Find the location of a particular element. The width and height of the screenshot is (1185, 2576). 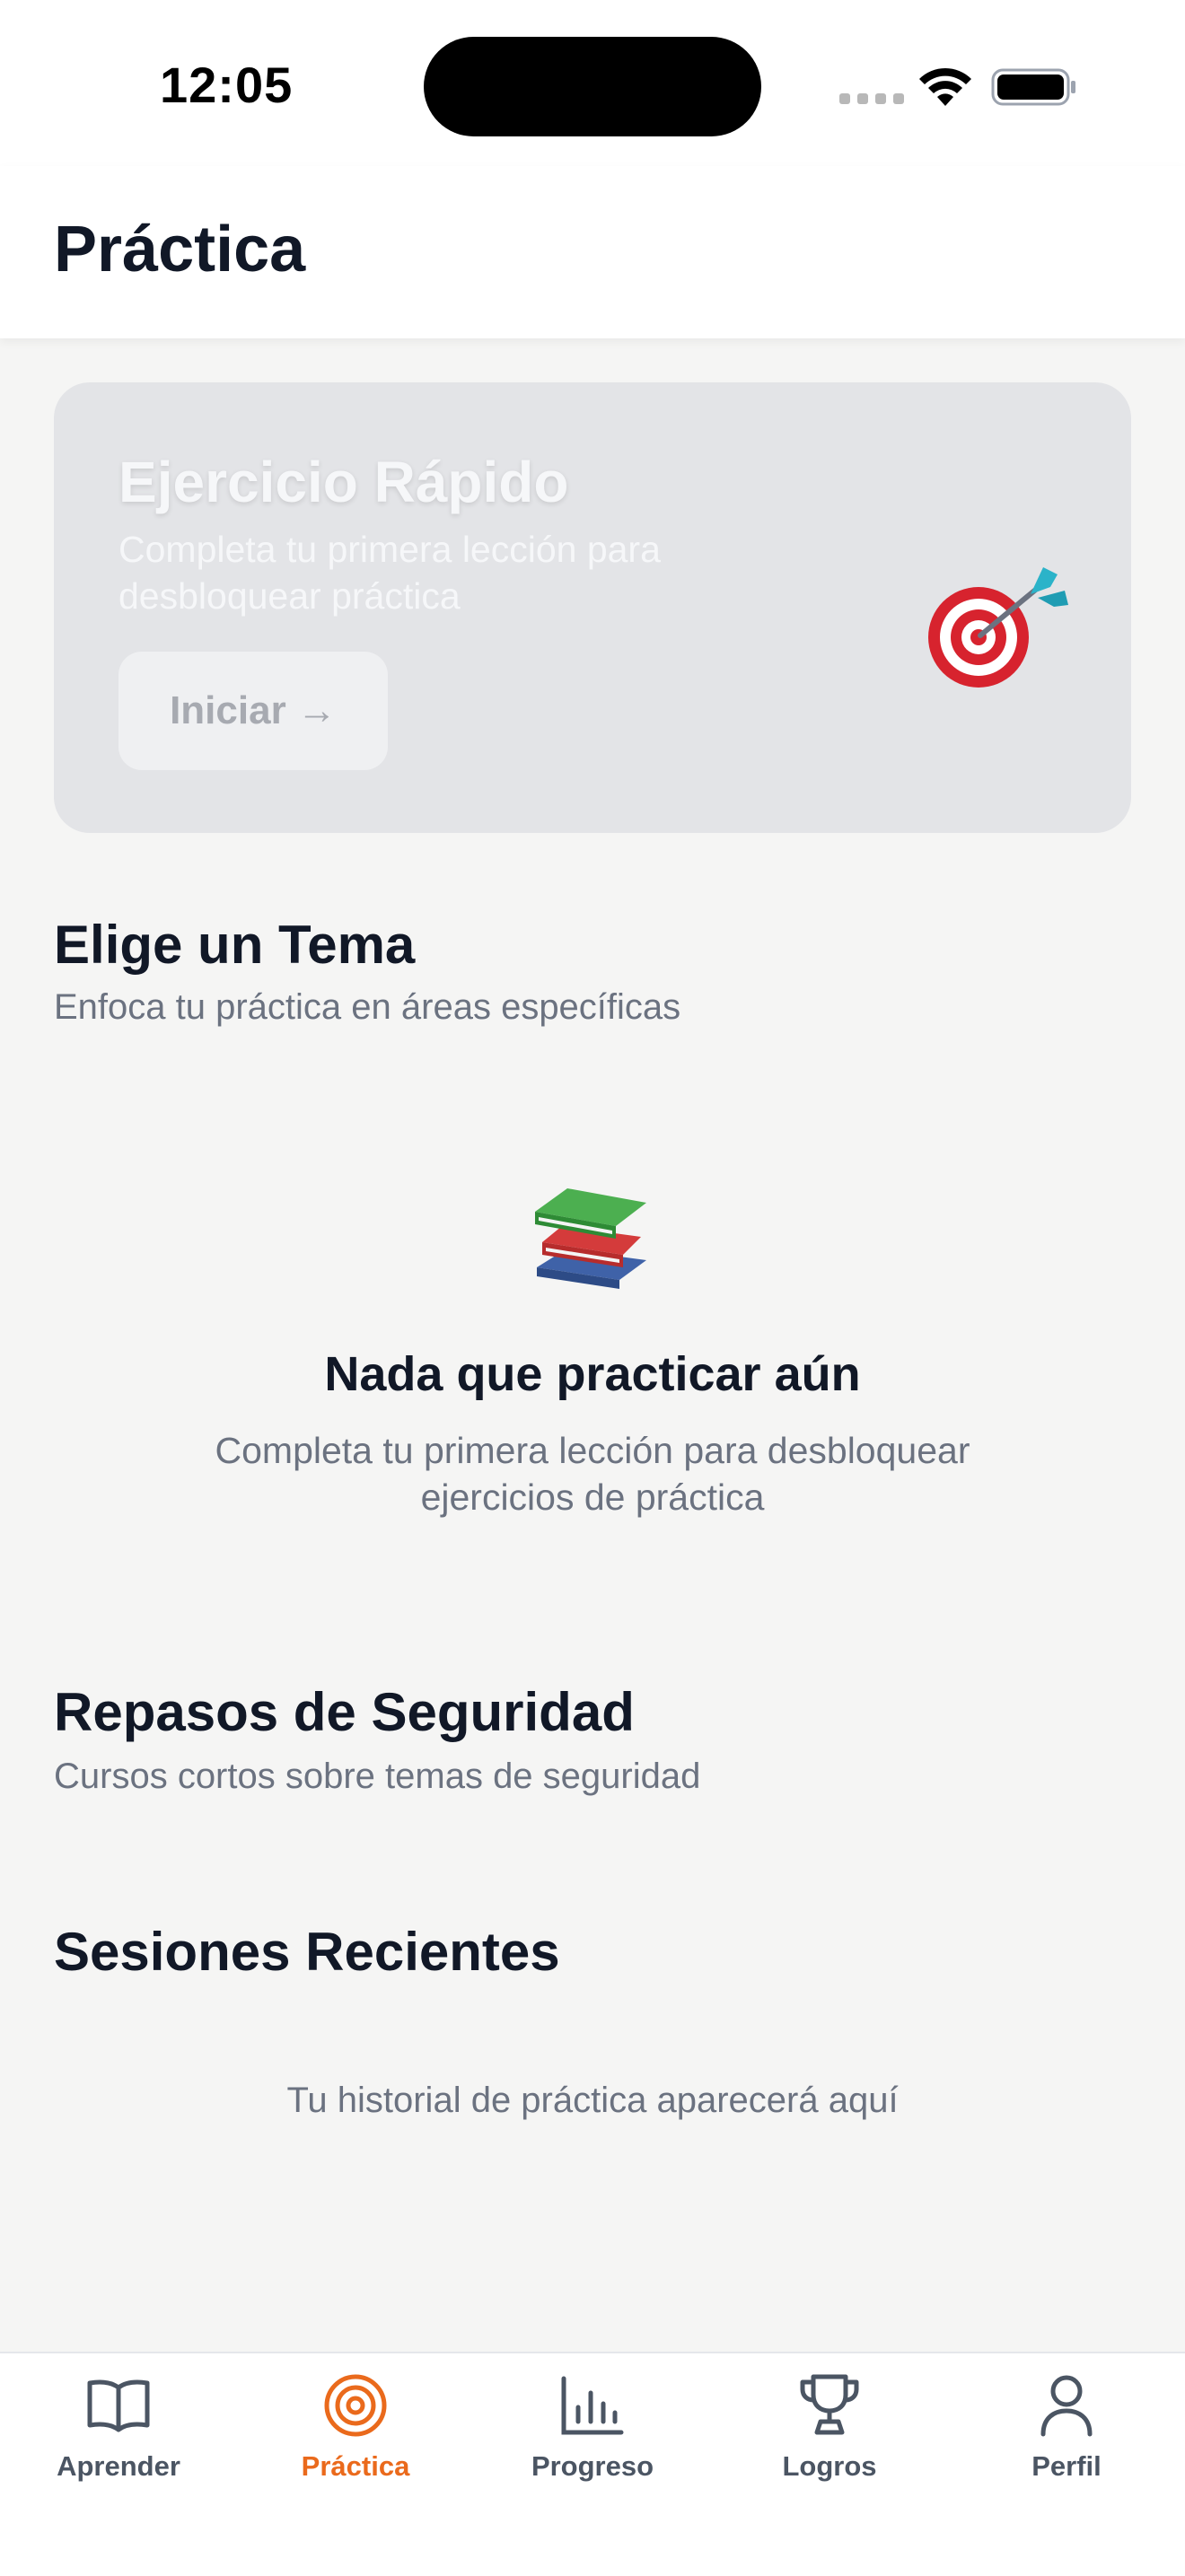

nav-header: Práctica is located at coordinates (592, 252).